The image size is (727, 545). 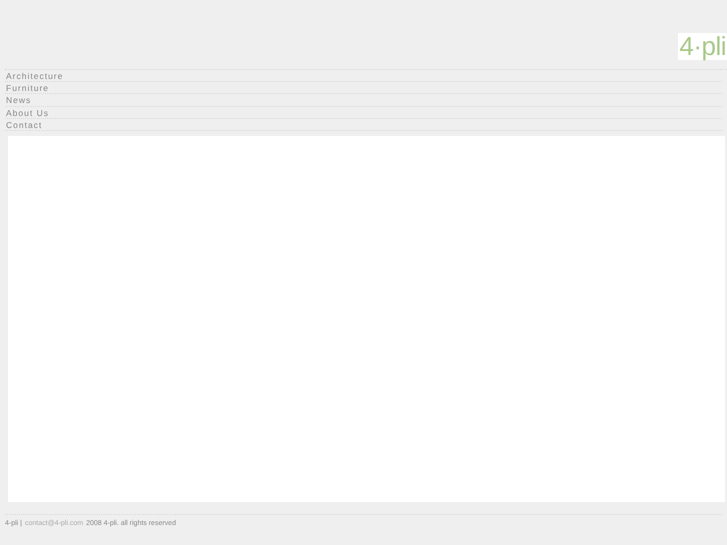 I want to click on logo: 4·pli, so click(x=702, y=46).